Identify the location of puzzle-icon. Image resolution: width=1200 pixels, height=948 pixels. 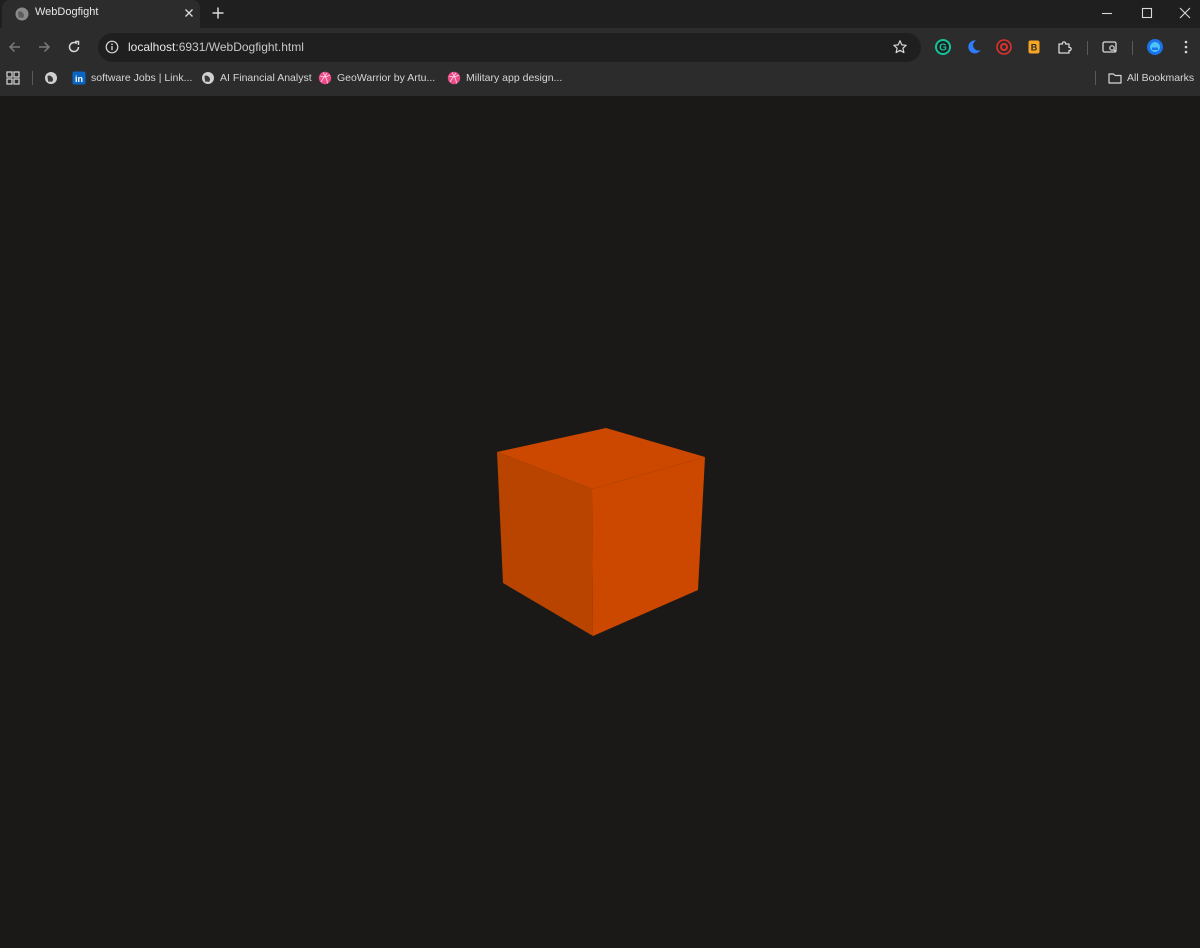
(1065, 47).